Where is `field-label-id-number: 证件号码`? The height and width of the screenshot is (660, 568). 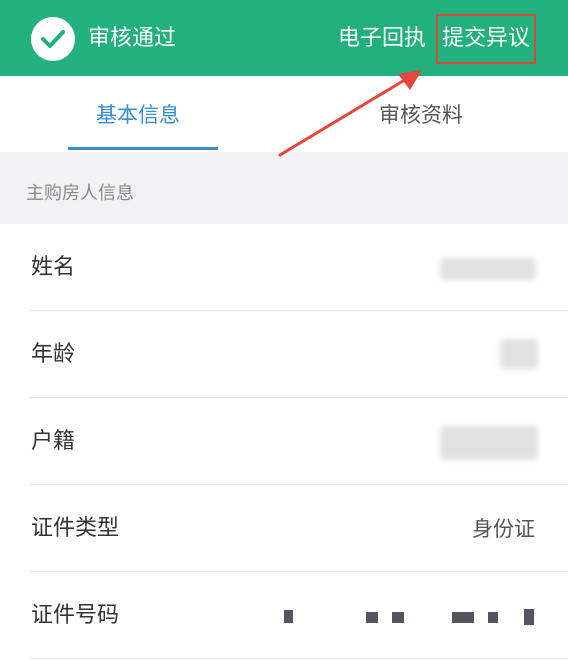
field-label-id-number: 证件号码 is located at coordinates (75, 615).